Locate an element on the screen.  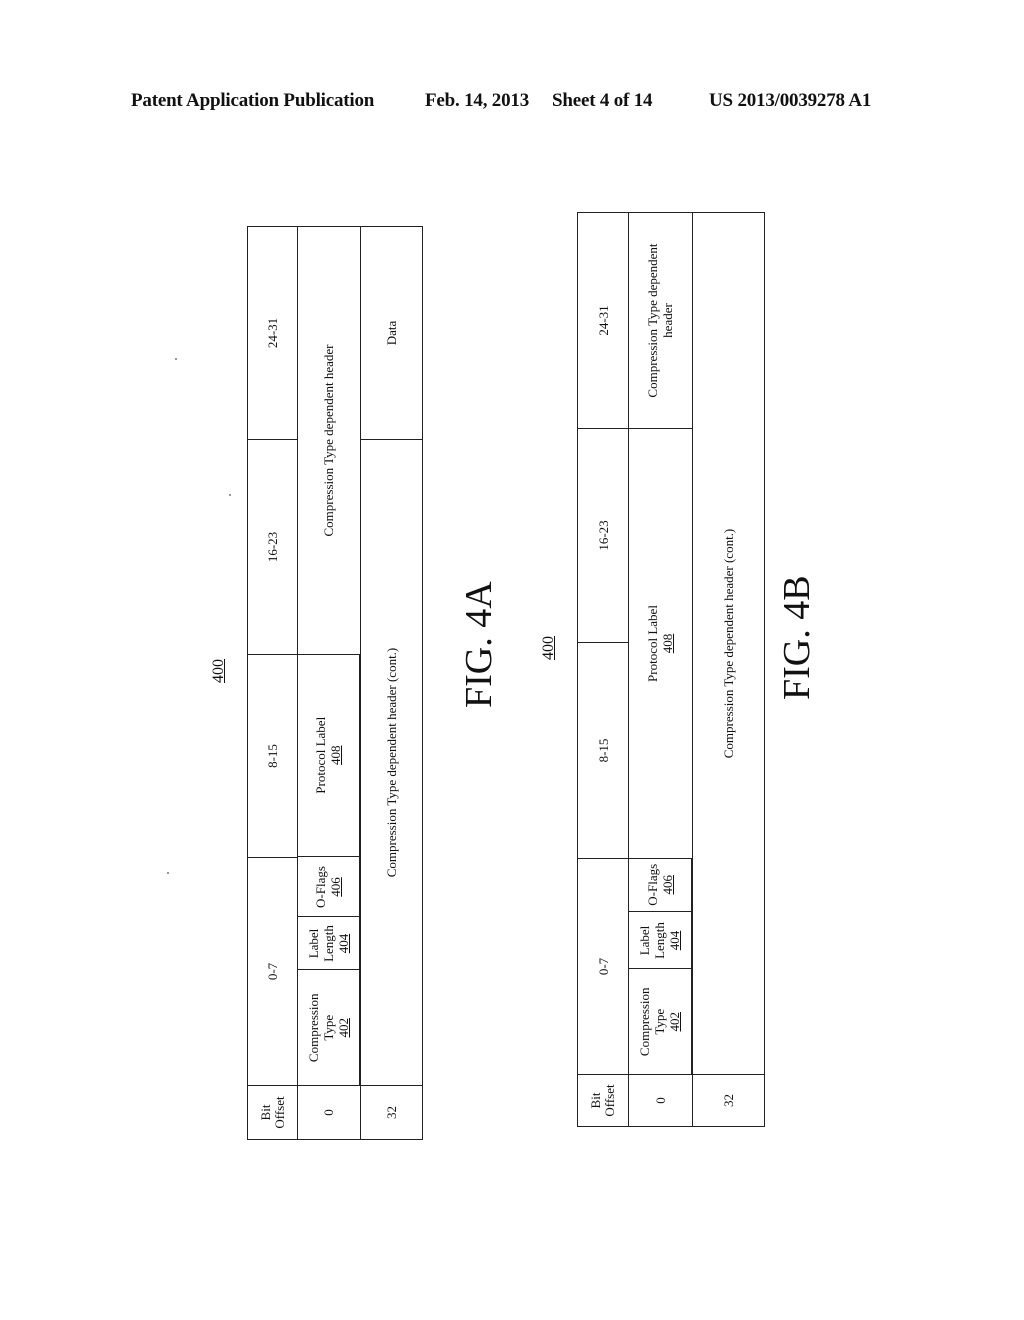
fig4a-caption: FIG. 4A is located at coordinates (479, 644).